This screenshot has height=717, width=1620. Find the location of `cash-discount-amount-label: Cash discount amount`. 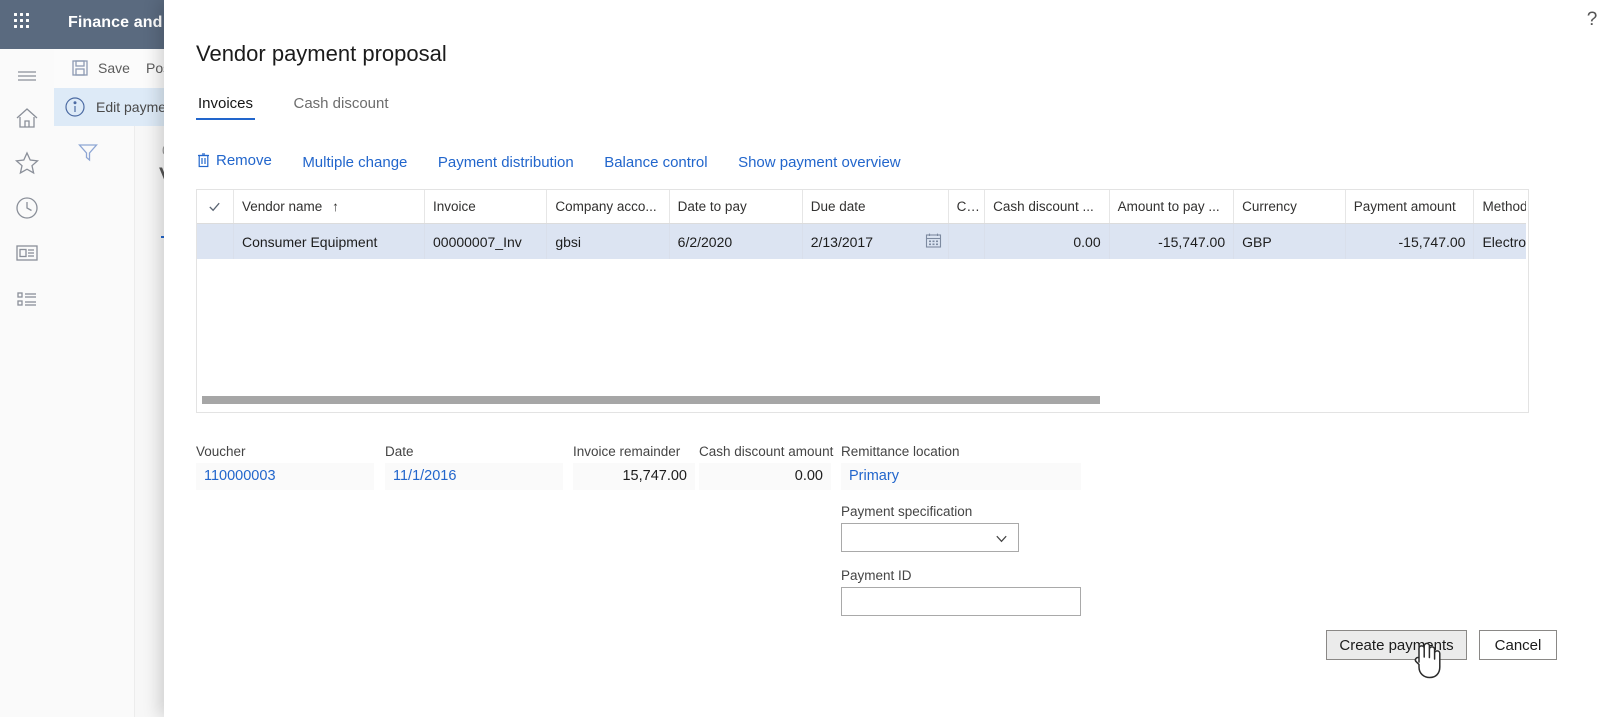

cash-discount-amount-label: Cash discount amount is located at coordinates (766, 451).